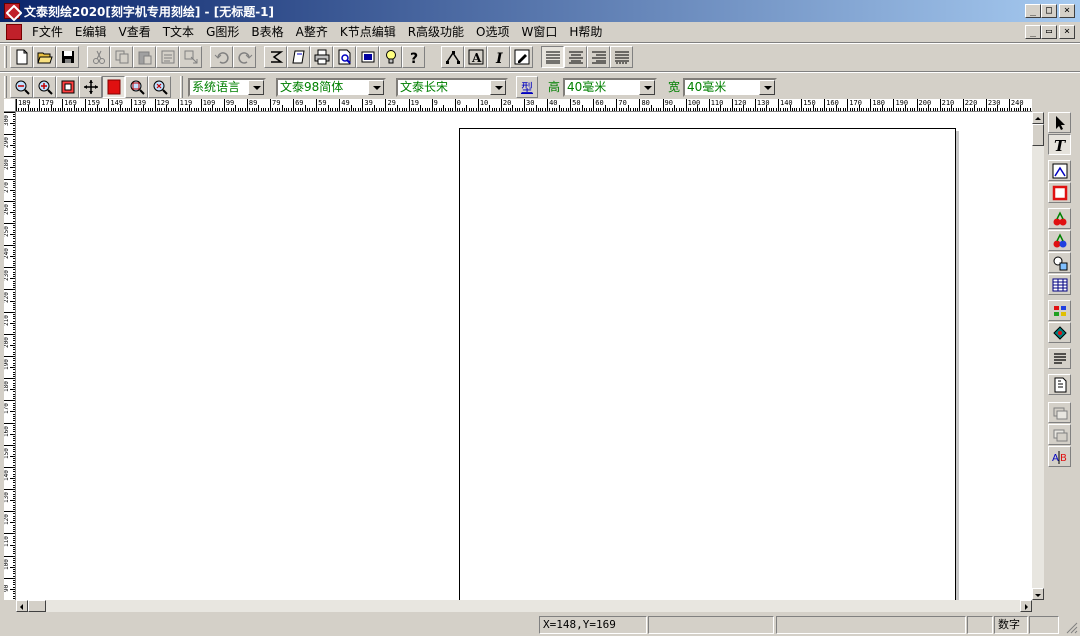 Image resolution: width=1080 pixels, height=636 pixels. I want to click on text-box-button: A, so click(475, 57).